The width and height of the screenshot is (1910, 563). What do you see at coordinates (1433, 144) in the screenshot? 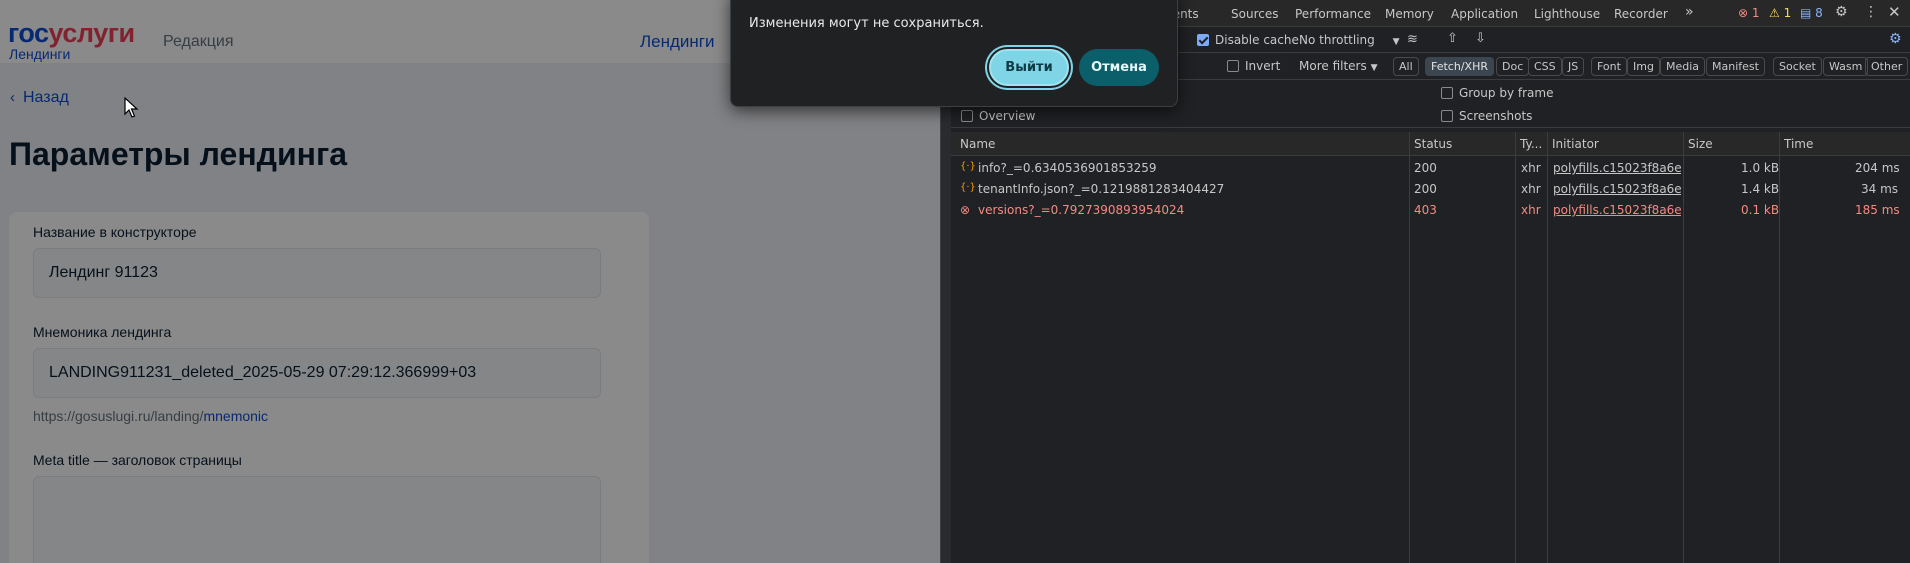
I see `column-status: Status` at bounding box center [1433, 144].